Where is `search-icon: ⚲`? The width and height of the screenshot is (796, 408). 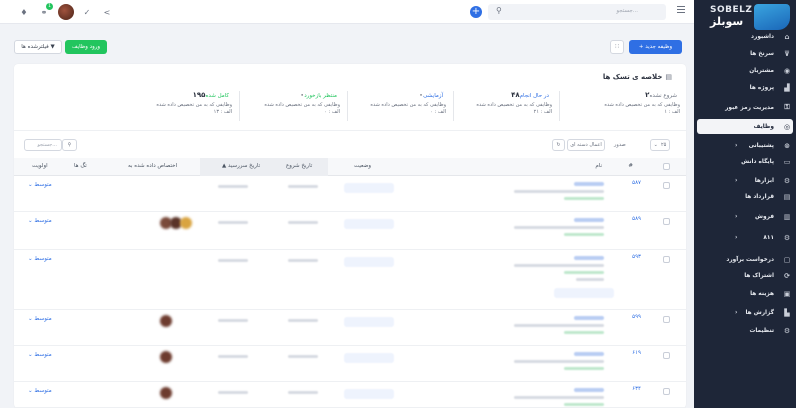
search-icon: ⚲ is located at coordinates (499, 10).